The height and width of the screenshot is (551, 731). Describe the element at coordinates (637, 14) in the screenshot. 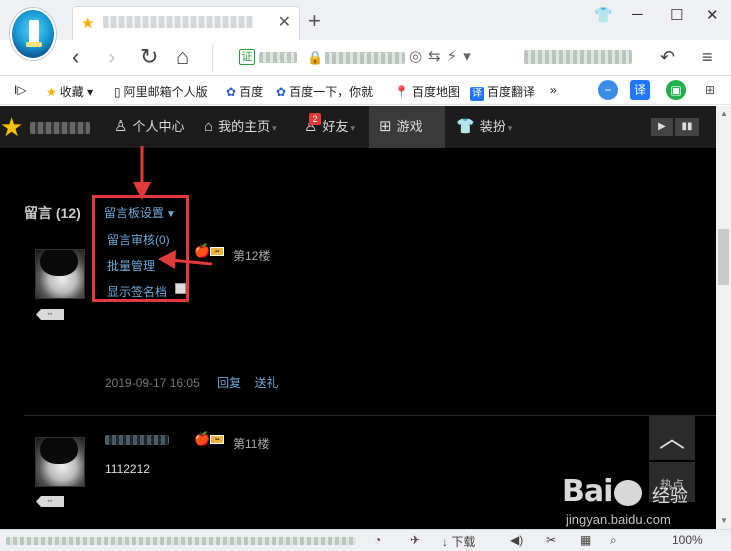

I see `minimize-button: ─` at that location.